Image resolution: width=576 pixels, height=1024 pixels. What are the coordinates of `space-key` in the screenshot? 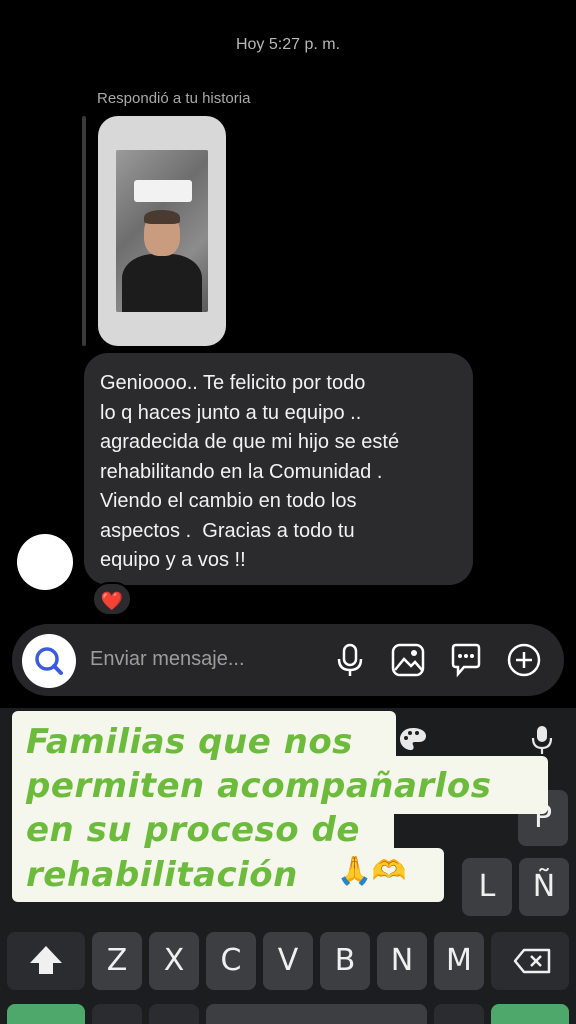 It's located at (316, 1014).